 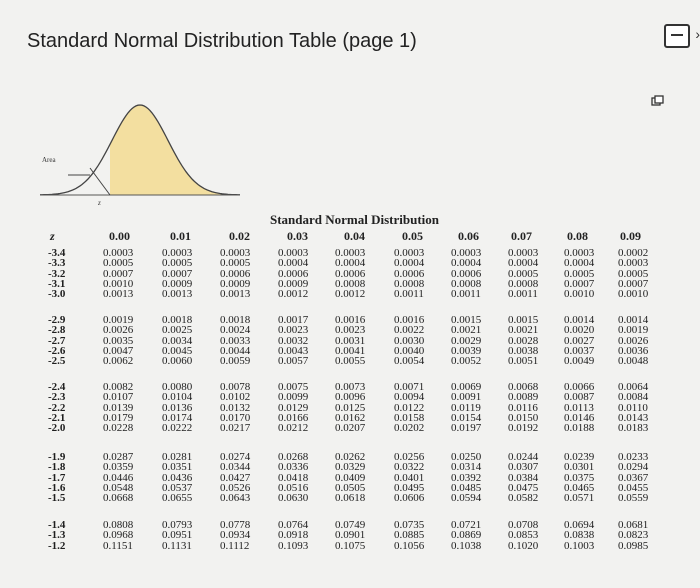 I want to click on probability-column: 0.0778 0.0934 0.1112, so click(x=235, y=535).